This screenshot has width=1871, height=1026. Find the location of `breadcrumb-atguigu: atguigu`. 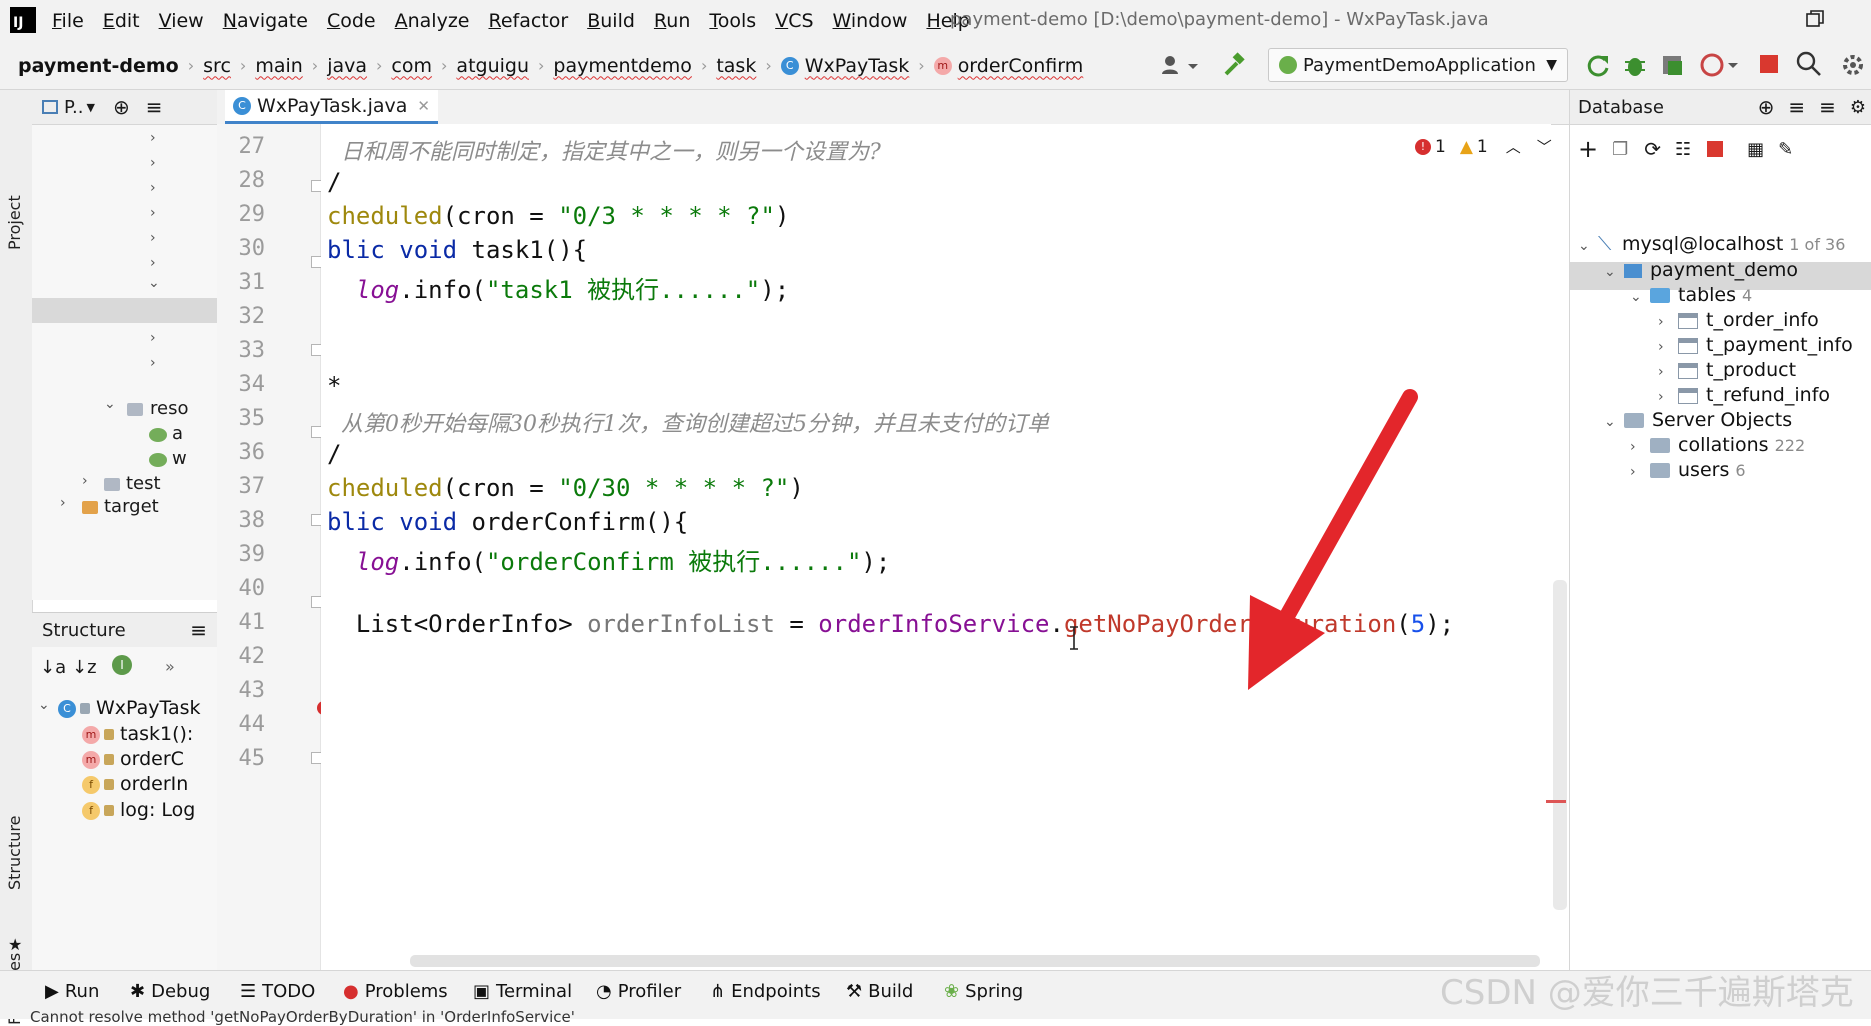

breadcrumb-atguigu: atguigu is located at coordinates (492, 66).